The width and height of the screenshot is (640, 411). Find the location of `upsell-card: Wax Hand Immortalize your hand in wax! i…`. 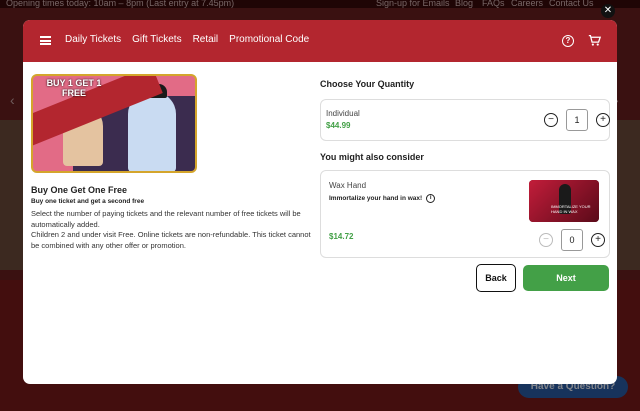

upsell-card: Wax Hand Immortalize your hand in wax! i… is located at coordinates (465, 214).